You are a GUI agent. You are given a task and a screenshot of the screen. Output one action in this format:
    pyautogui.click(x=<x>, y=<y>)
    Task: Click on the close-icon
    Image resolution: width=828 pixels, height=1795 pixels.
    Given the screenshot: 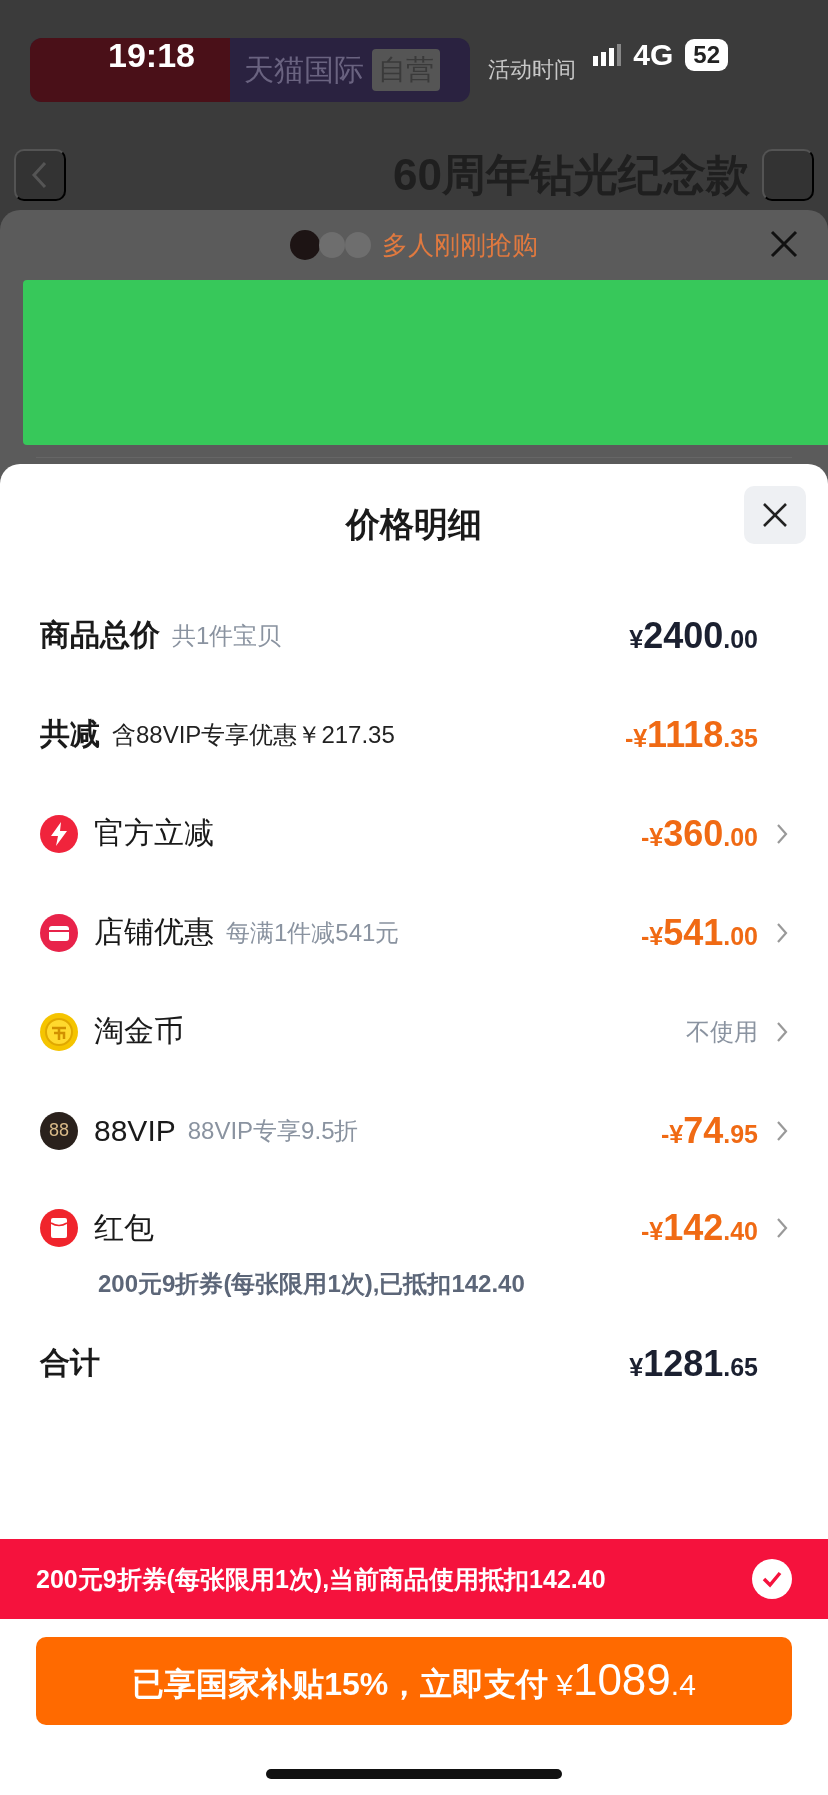 What is the action you would take?
    pyautogui.click(x=775, y=515)
    